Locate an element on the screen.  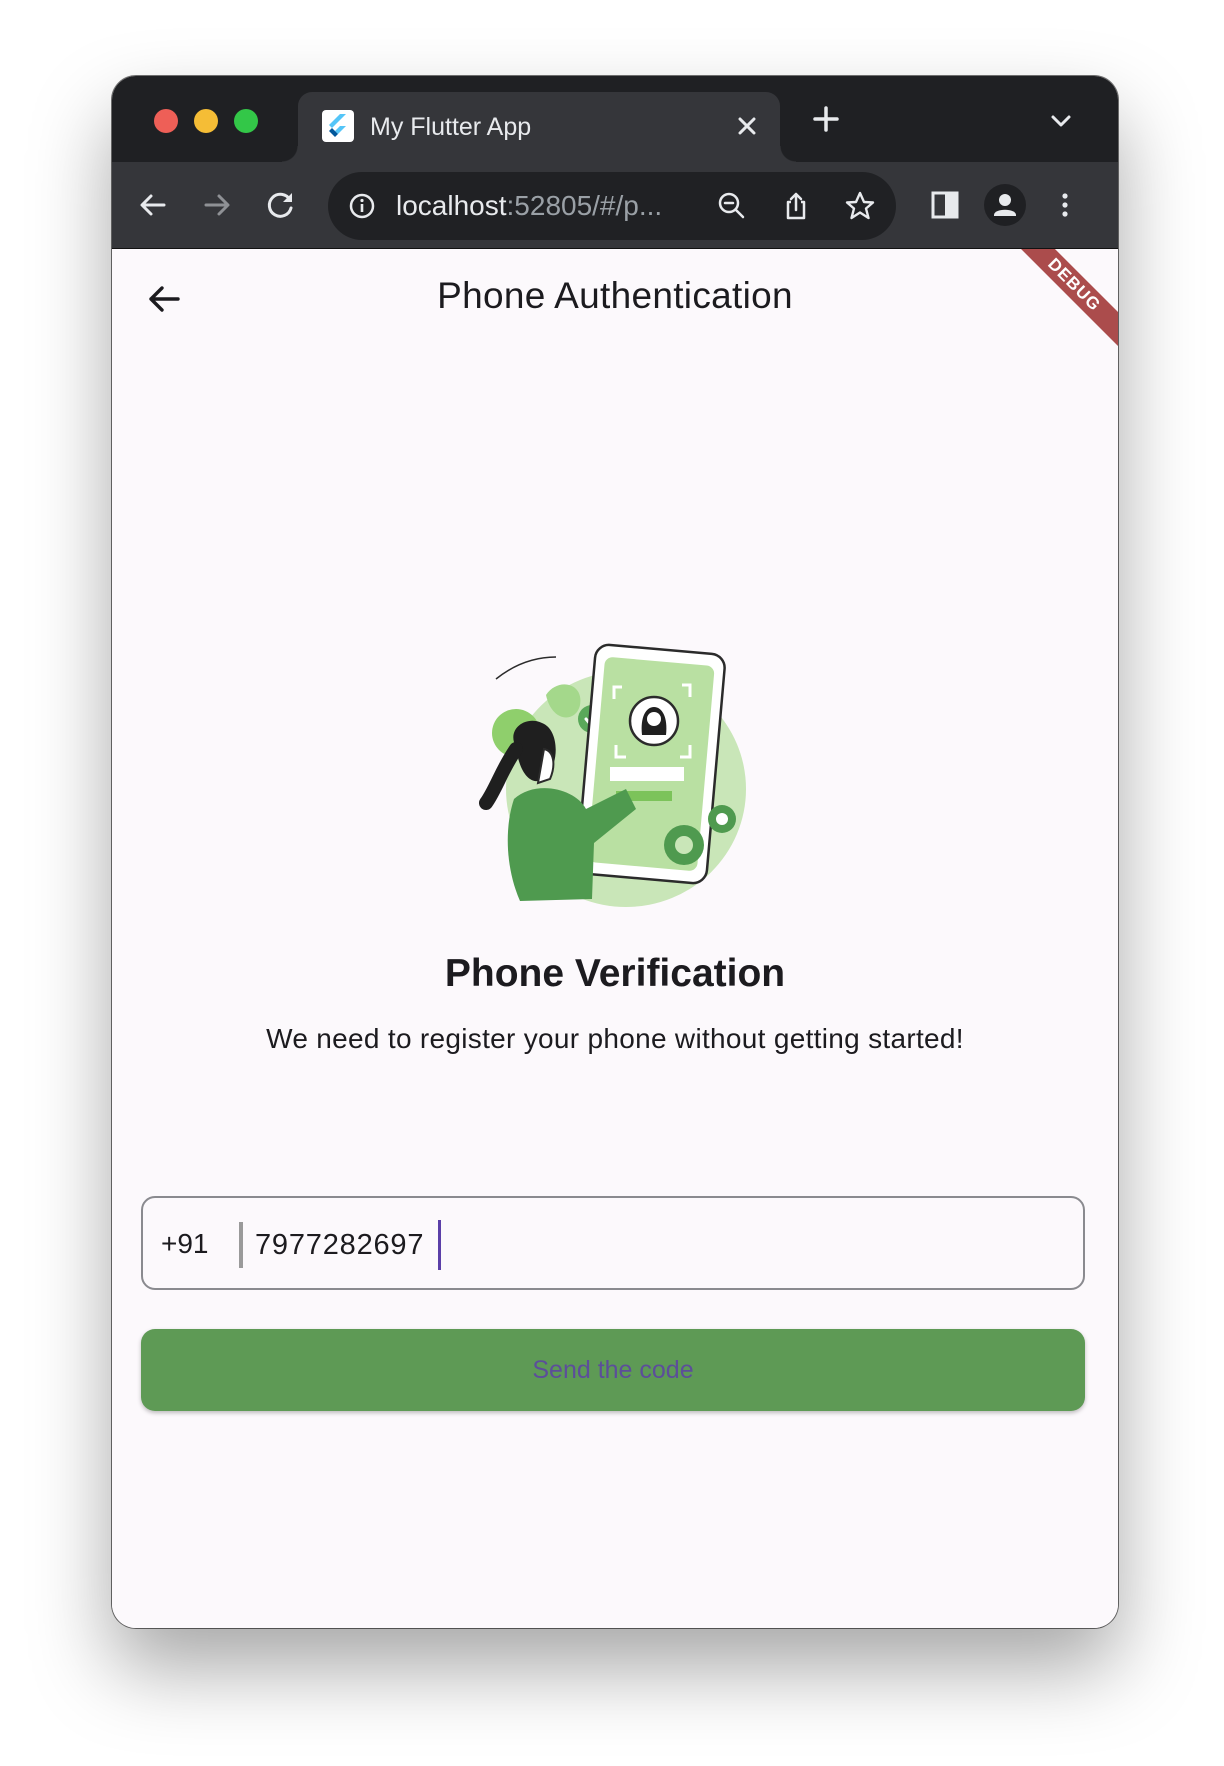
country-code: +91 is located at coordinates (185, 1244).